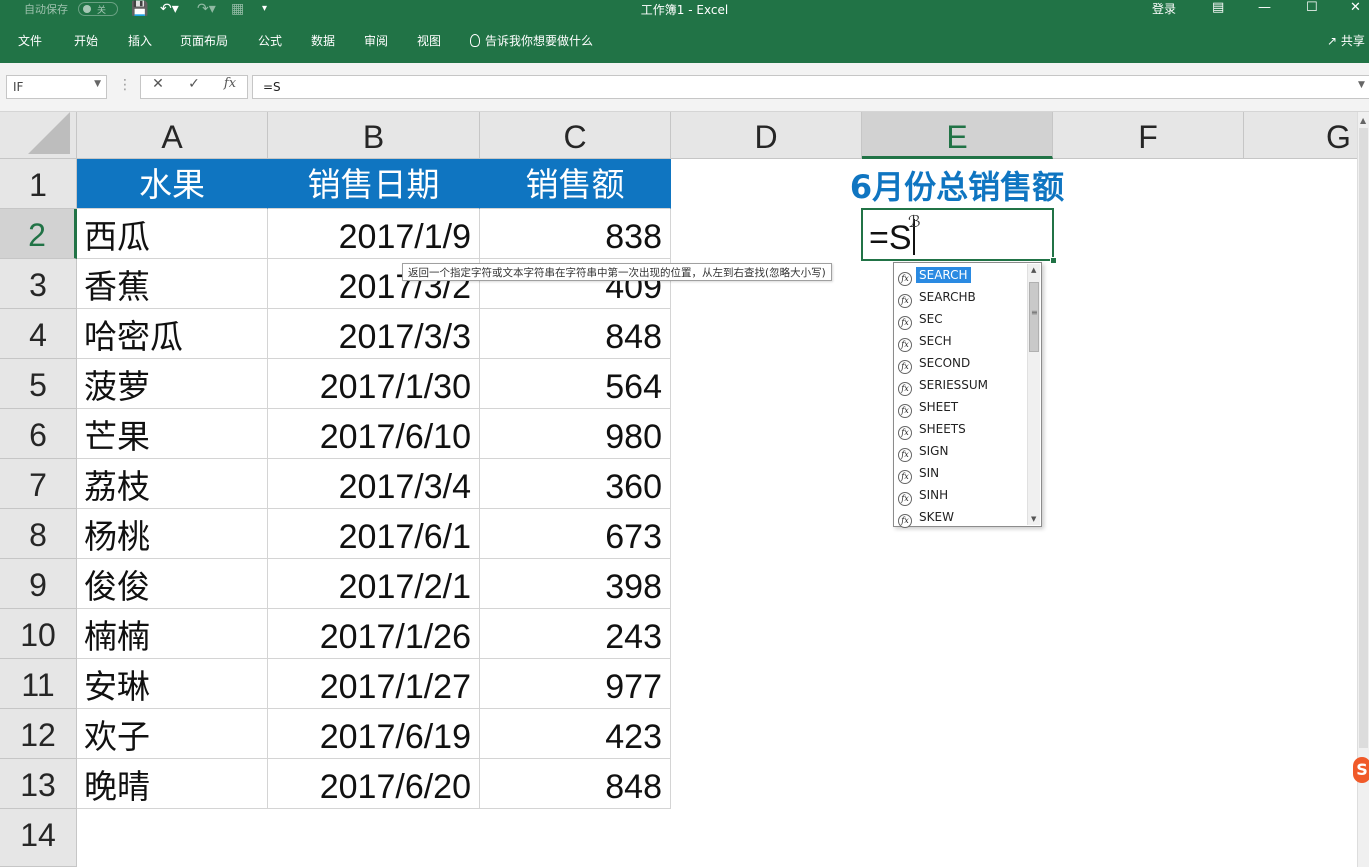 The height and width of the screenshot is (867, 1369). Describe the element at coordinates (374, 534) in the screenshot. I see `cell-date: 2017/6/1` at that location.